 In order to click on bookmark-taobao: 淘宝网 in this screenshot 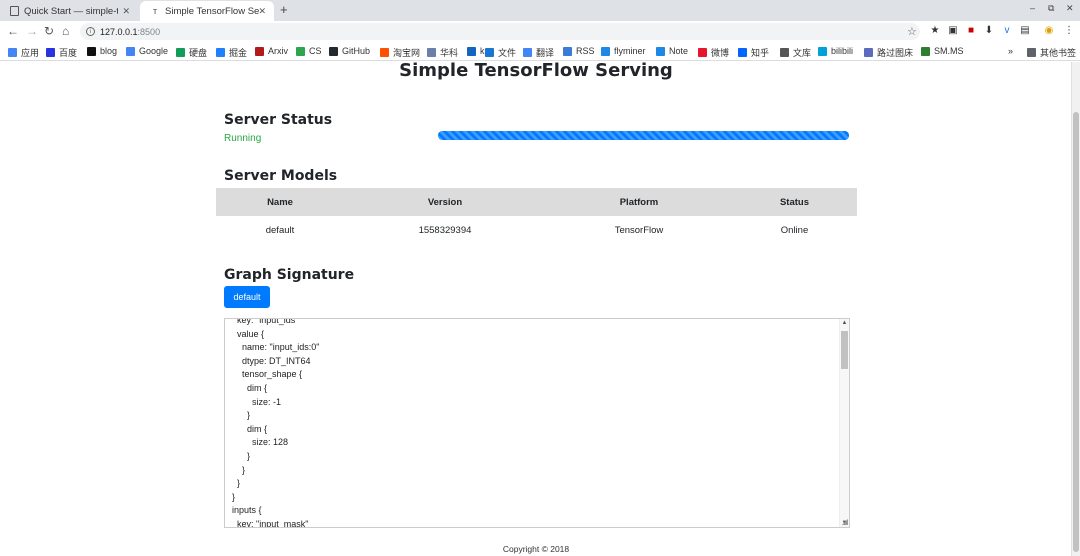, I will do `click(400, 52)`.